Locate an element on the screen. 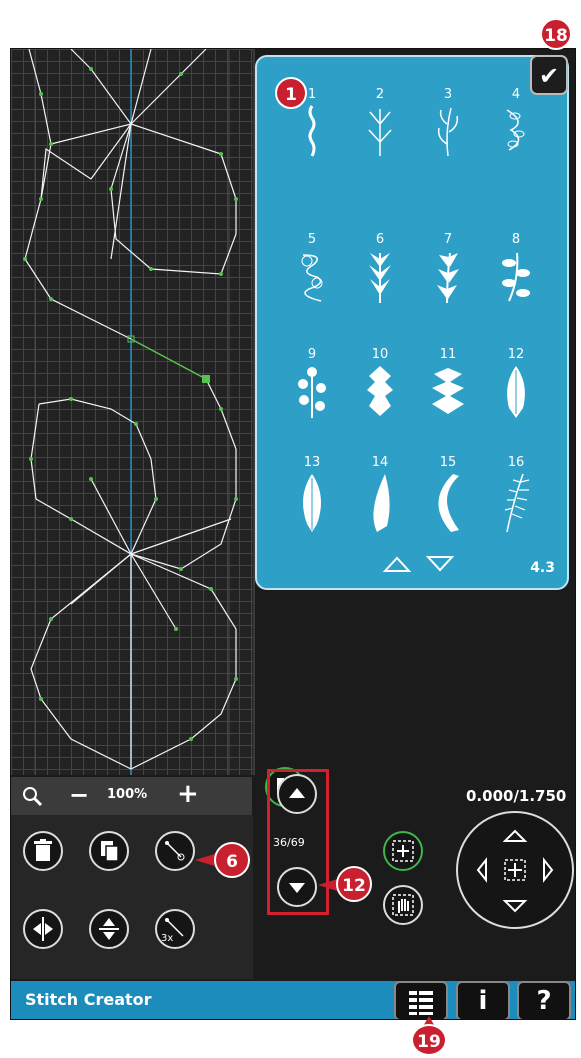 The width and height of the screenshot is (581, 1058). copy-button is located at coordinates (109, 851).